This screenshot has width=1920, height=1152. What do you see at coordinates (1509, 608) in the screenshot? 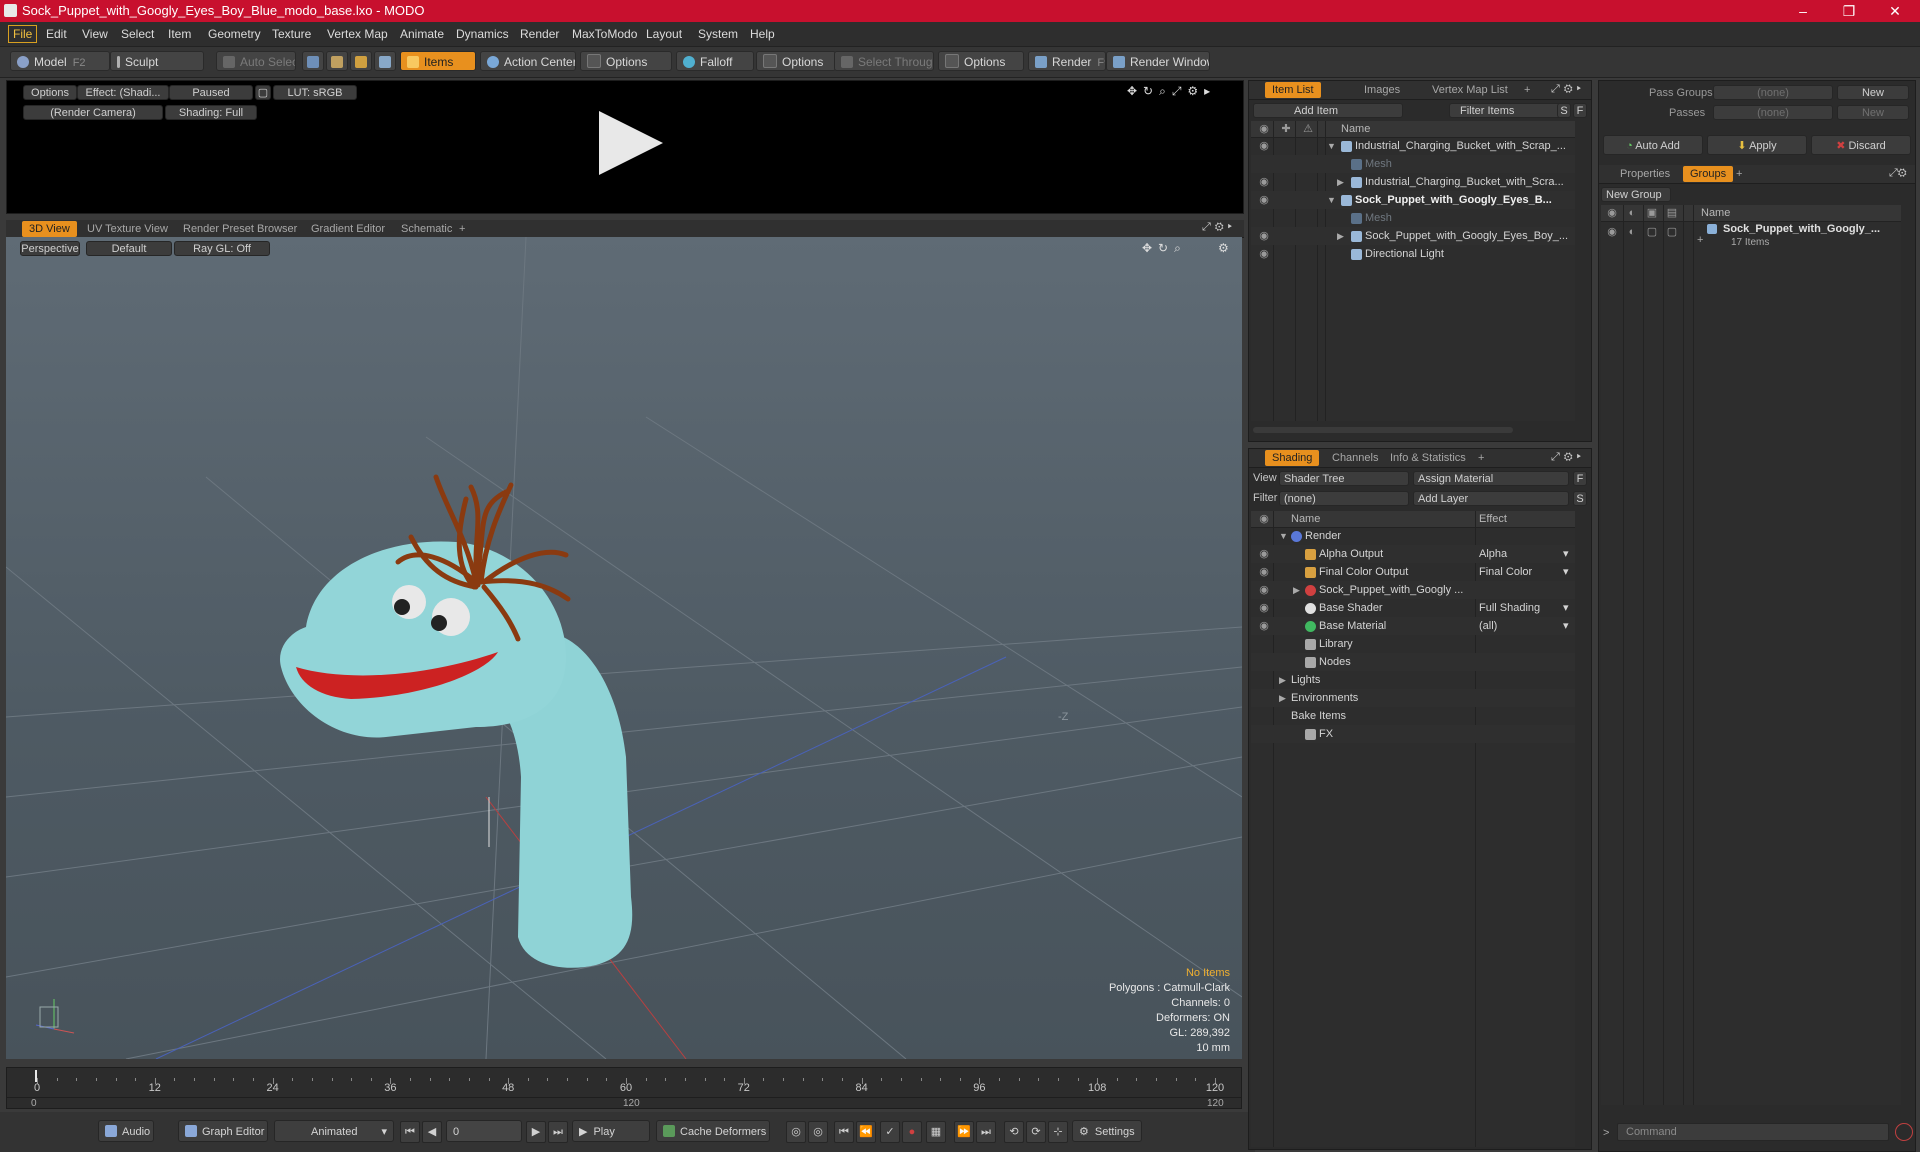
I see `shader-effect-dropdown: Full Shading` at bounding box center [1509, 608].